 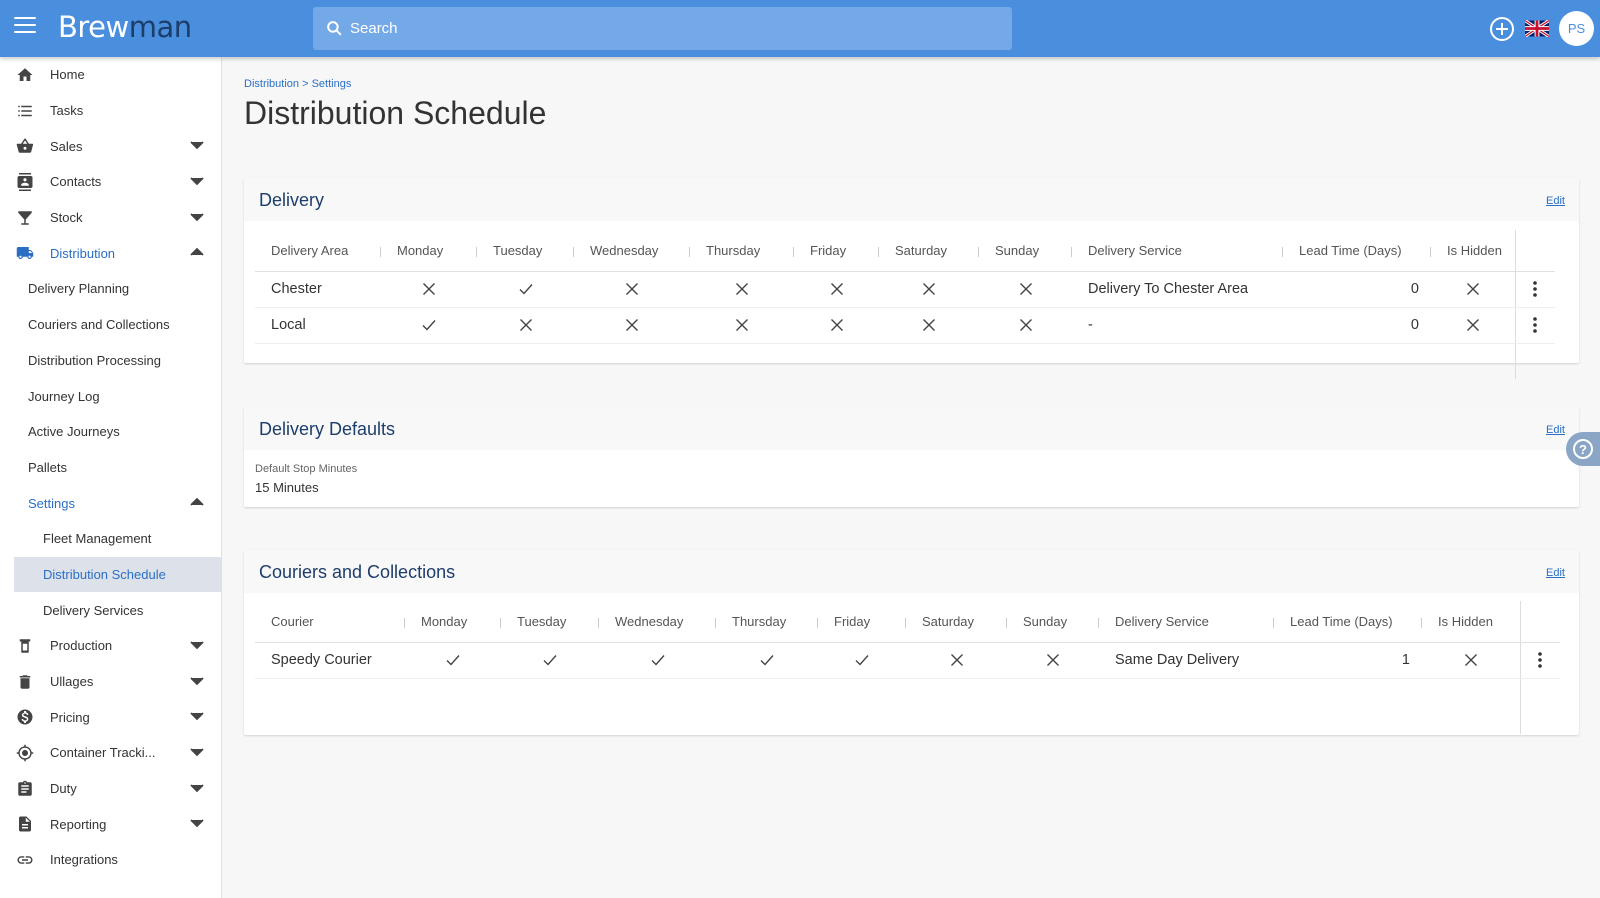 I want to click on sidebar-item-production: Production, so click(x=110, y=646).